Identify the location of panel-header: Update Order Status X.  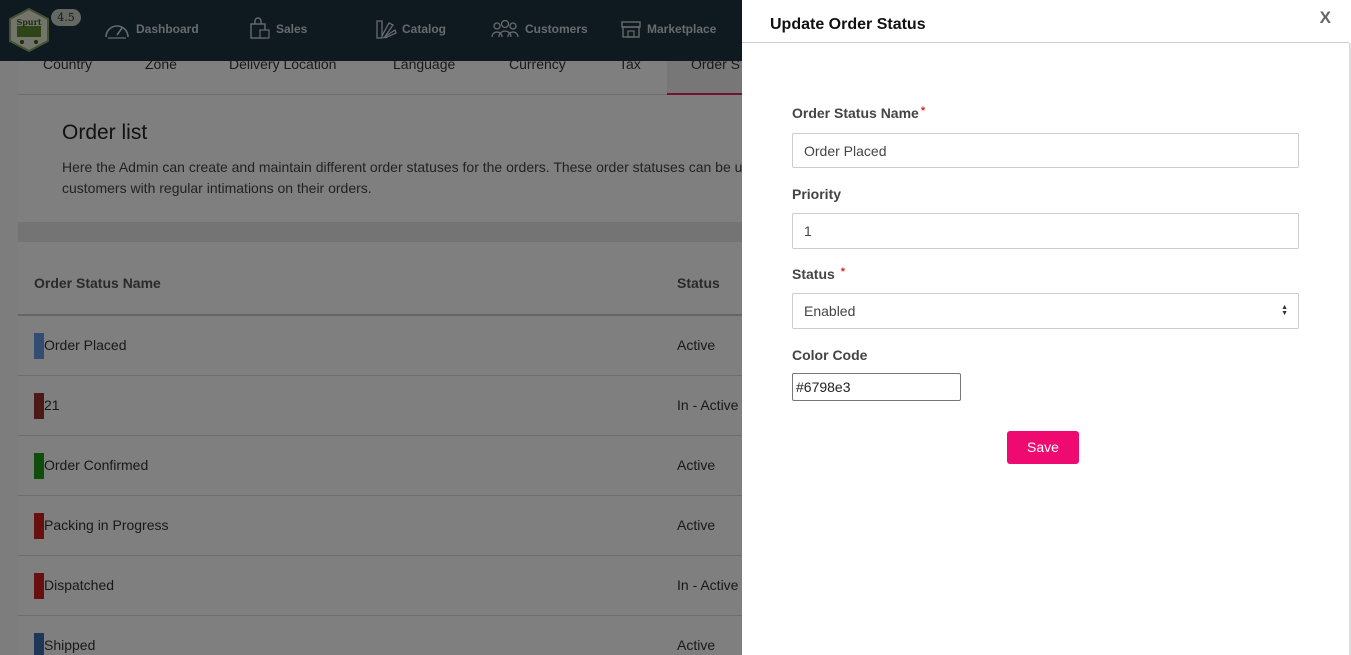
(1045, 21).